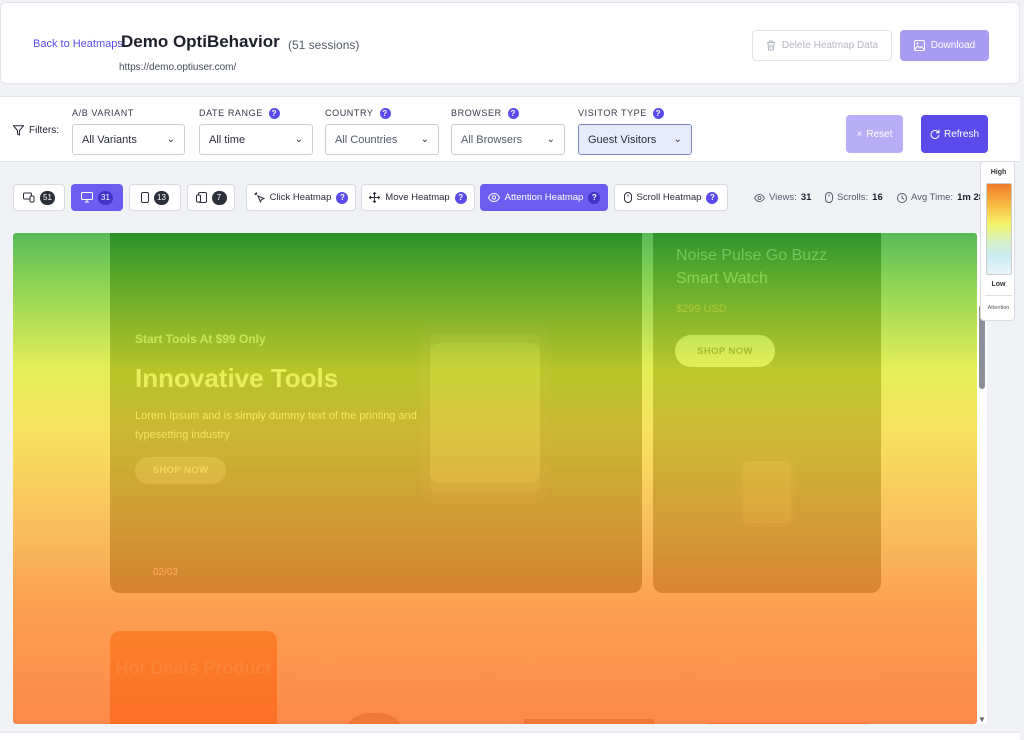 The image size is (1024, 740). I want to click on visitor-type-value: Guest Visitors, so click(622, 139).